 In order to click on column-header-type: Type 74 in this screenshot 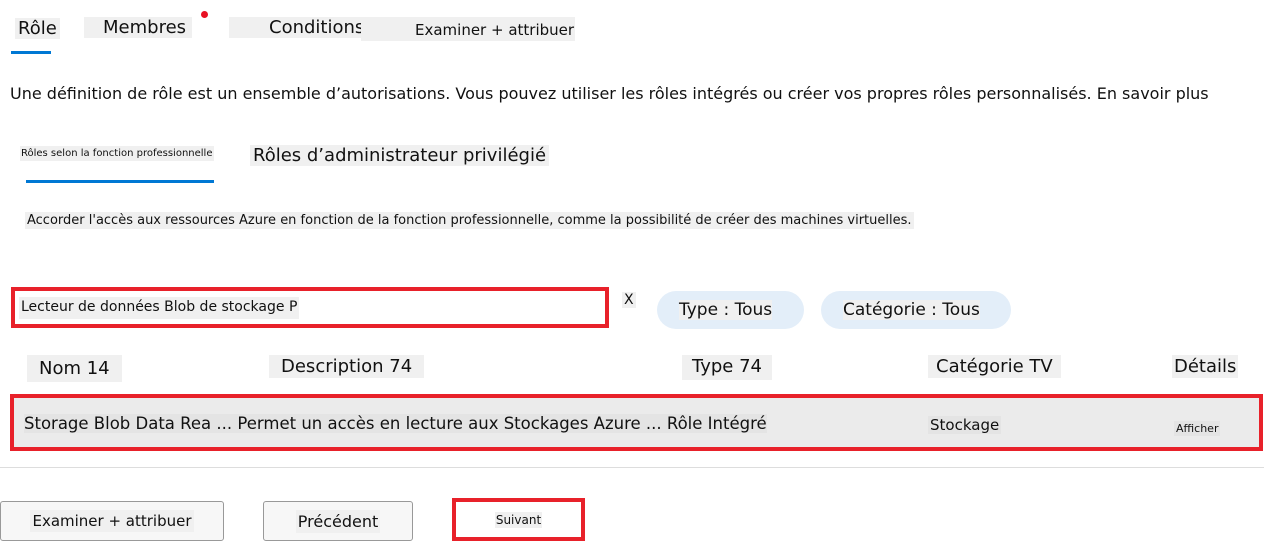, I will do `click(727, 367)`.